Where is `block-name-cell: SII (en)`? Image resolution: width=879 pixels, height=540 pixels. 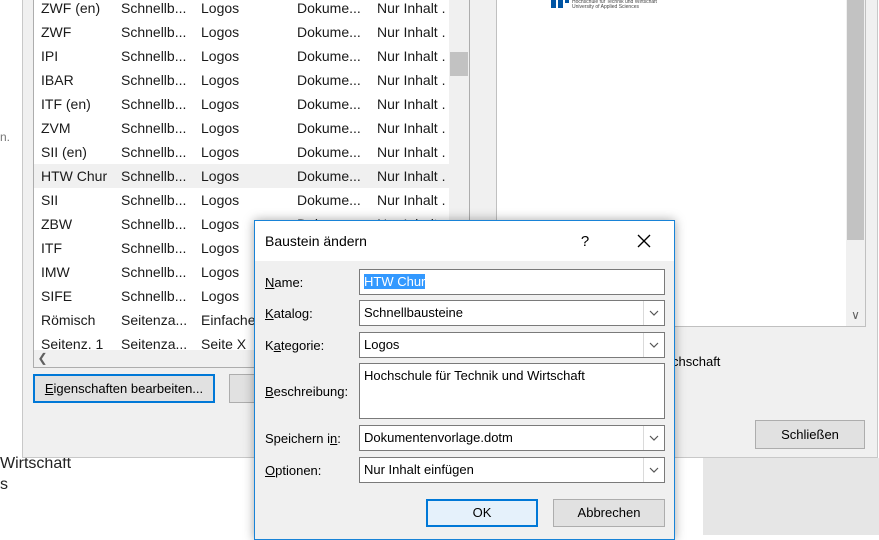
block-name-cell: SII (en) is located at coordinates (64, 152).